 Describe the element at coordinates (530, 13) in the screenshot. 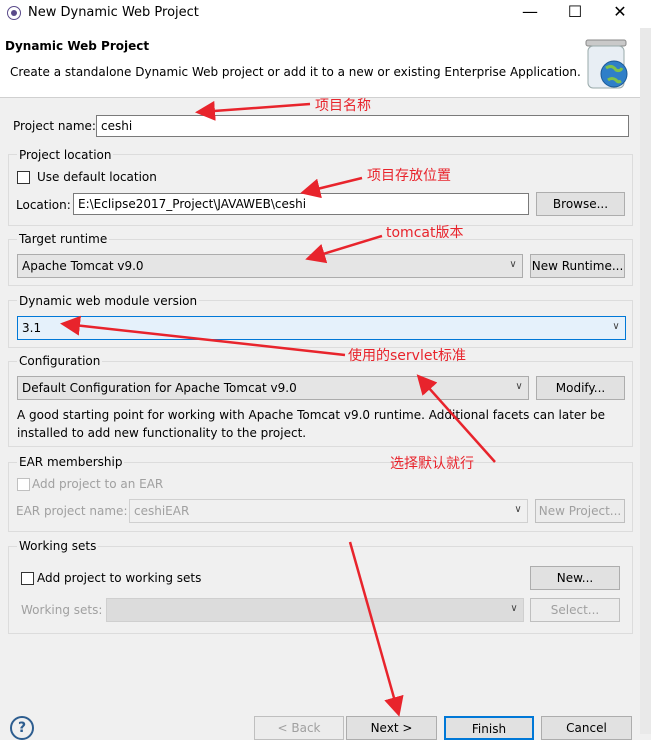

I see `minimize-button: —` at that location.